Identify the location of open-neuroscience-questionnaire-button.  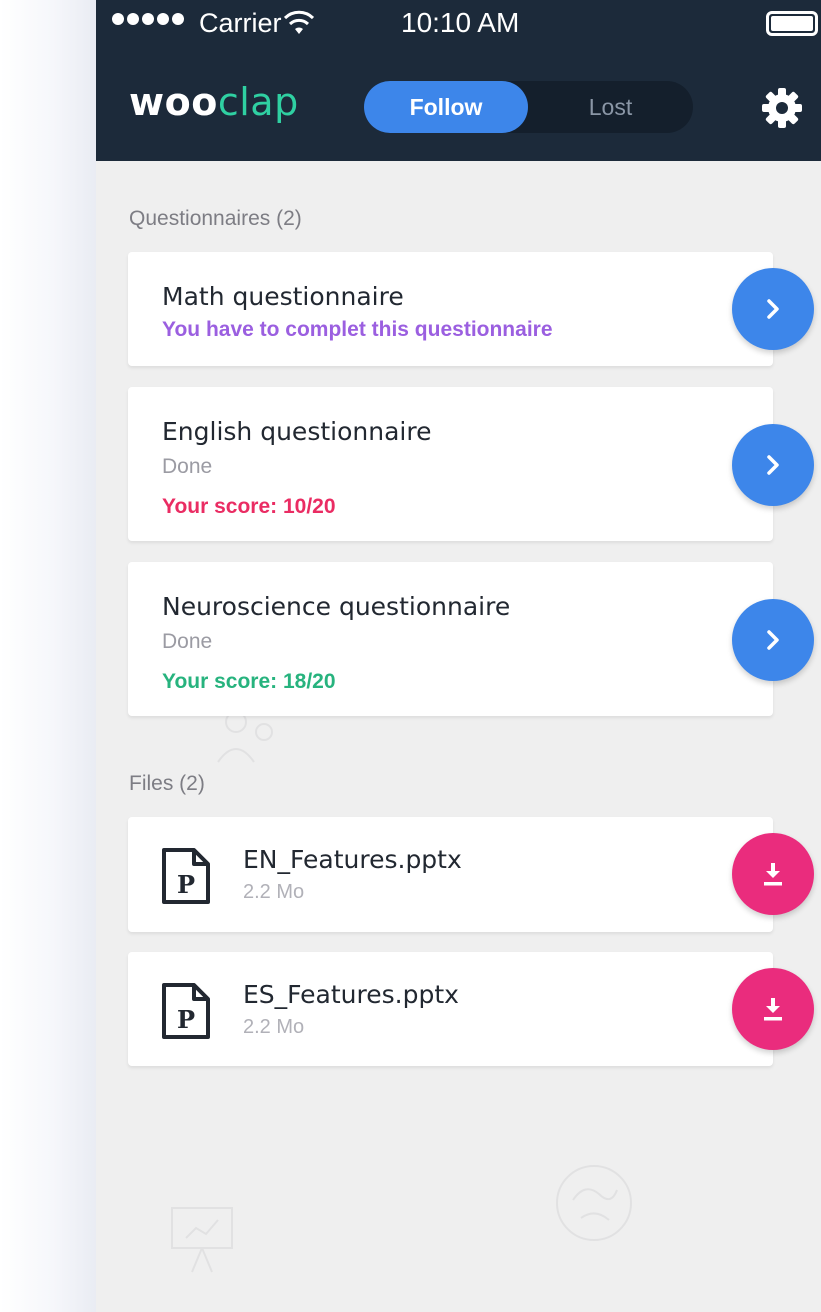
(773, 640).